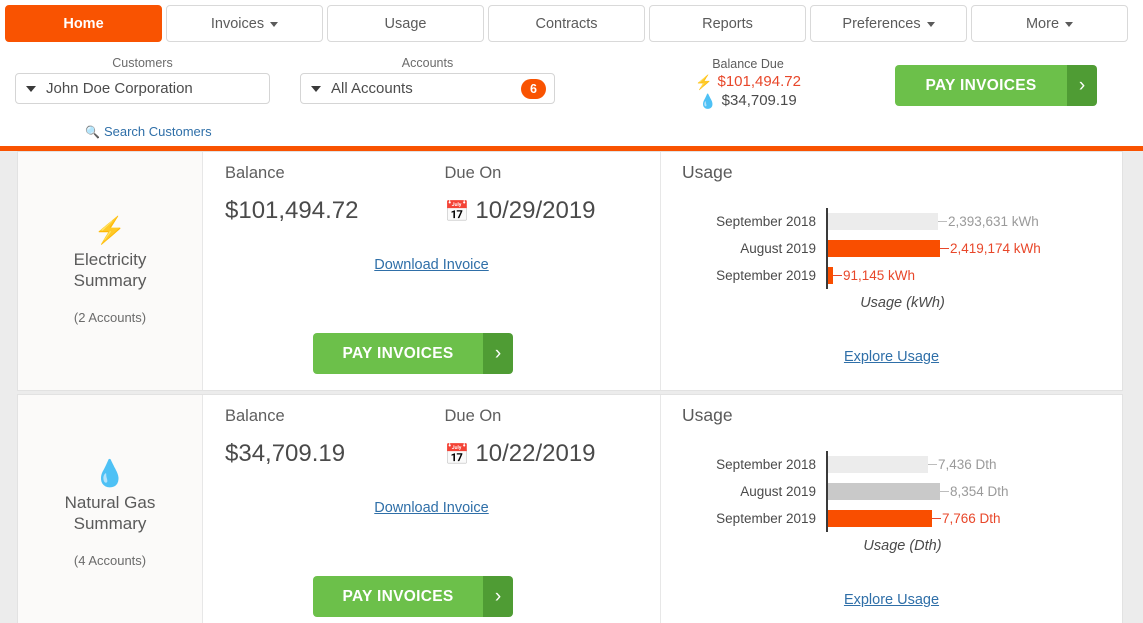 The width and height of the screenshot is (1143, 623). I want to click on tab-reports: Reports, so click(727, 23).